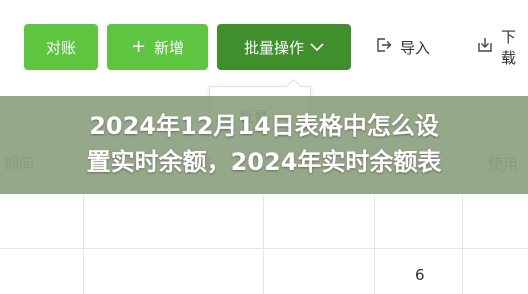  I want to click on batch-operation-label: 批量操作, so click(273, 47).